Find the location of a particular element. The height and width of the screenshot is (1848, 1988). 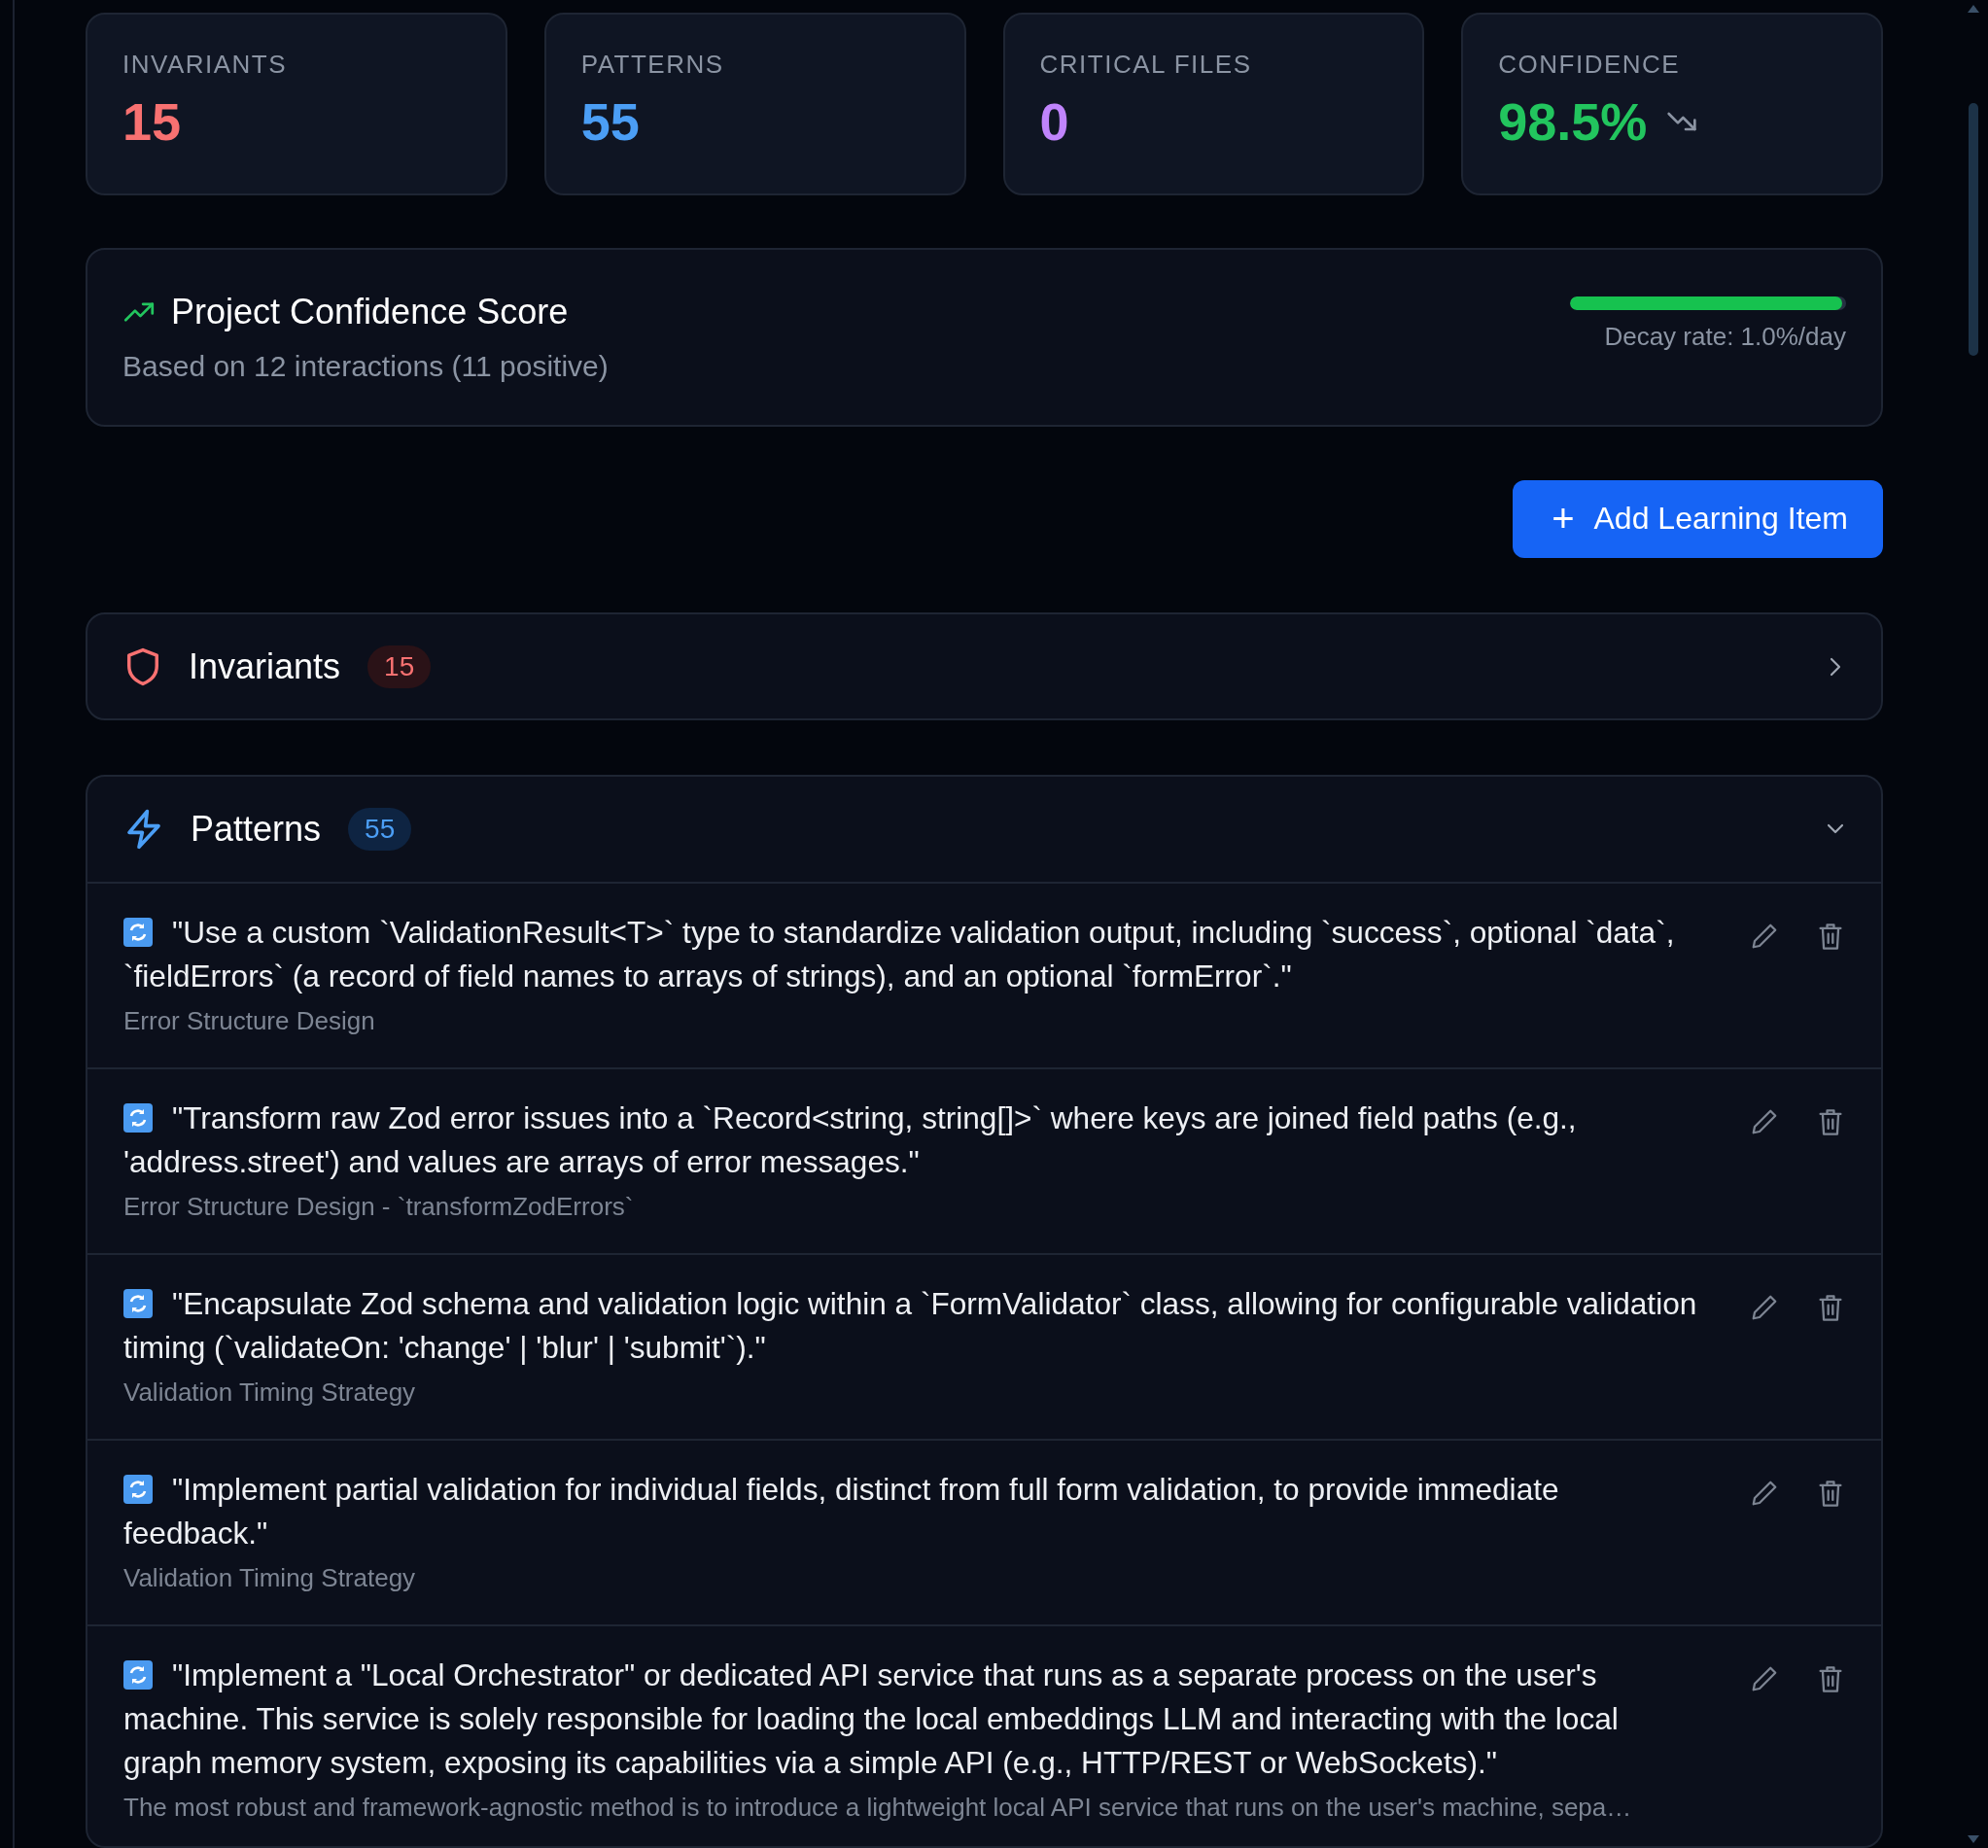

pattern-source: Error Structure Design - `transformZodErrors` is located at coordinates (379, 1207).